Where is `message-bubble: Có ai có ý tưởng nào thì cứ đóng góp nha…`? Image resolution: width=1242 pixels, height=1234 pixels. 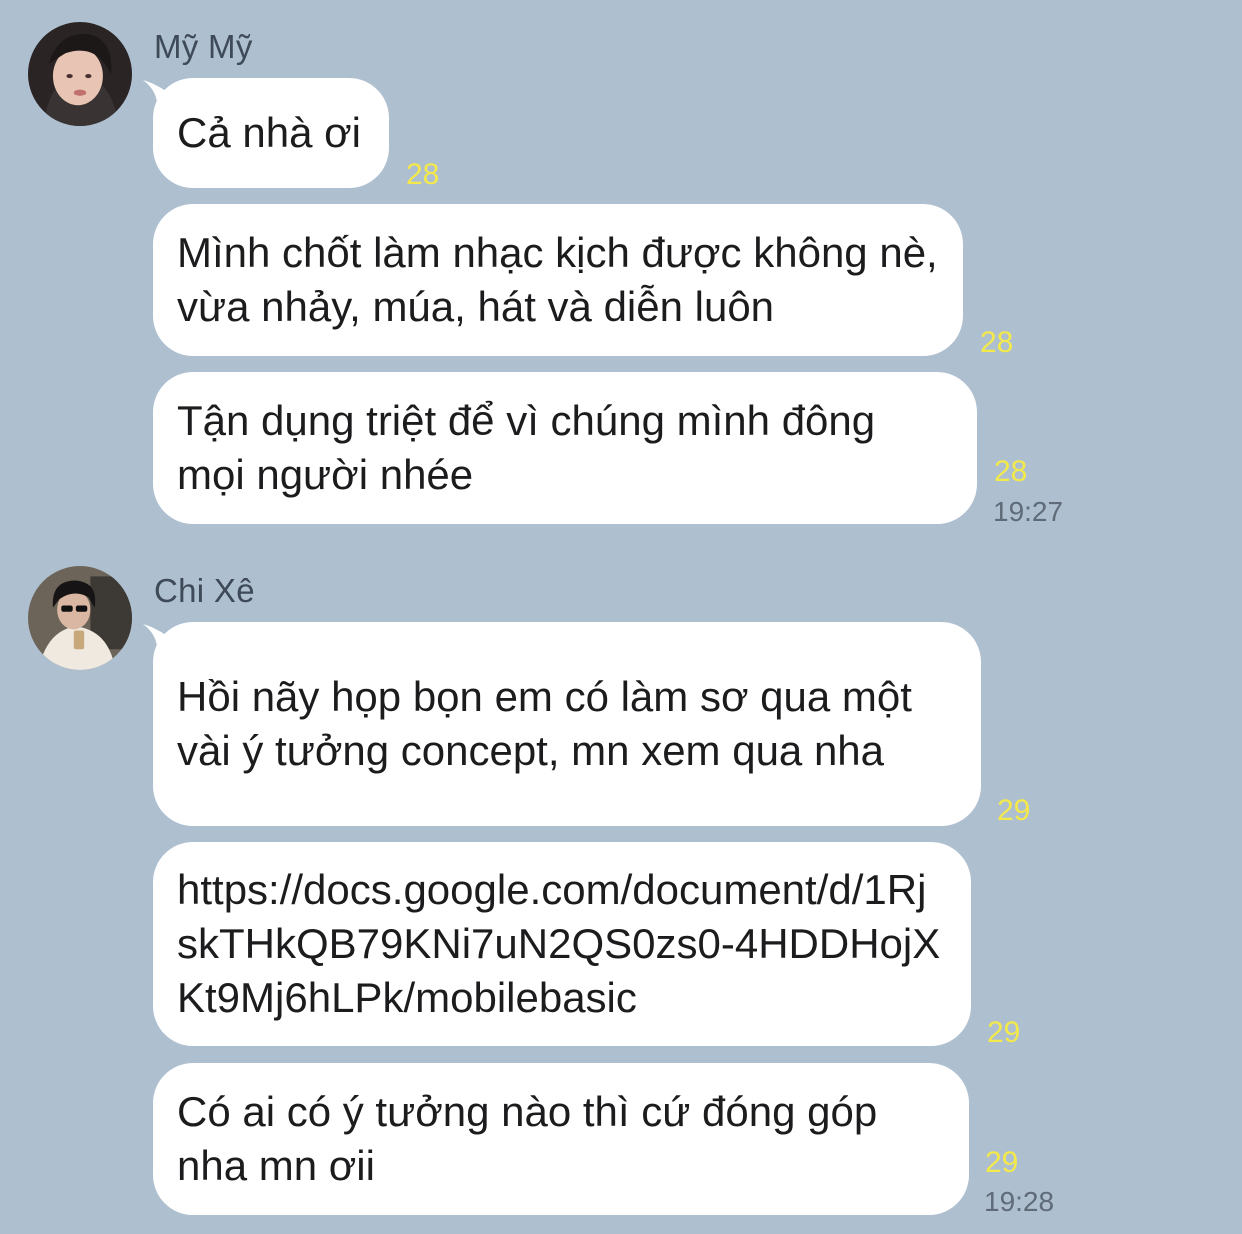 message-bubble: Có ai có ý tưởng nào thì cứ đóng góp nha… is located at coordinates (561, 1139).